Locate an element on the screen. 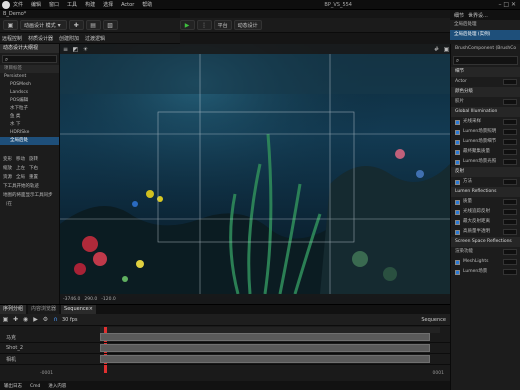  perspective-icon: ◩ is located at coordinates (75, 49).